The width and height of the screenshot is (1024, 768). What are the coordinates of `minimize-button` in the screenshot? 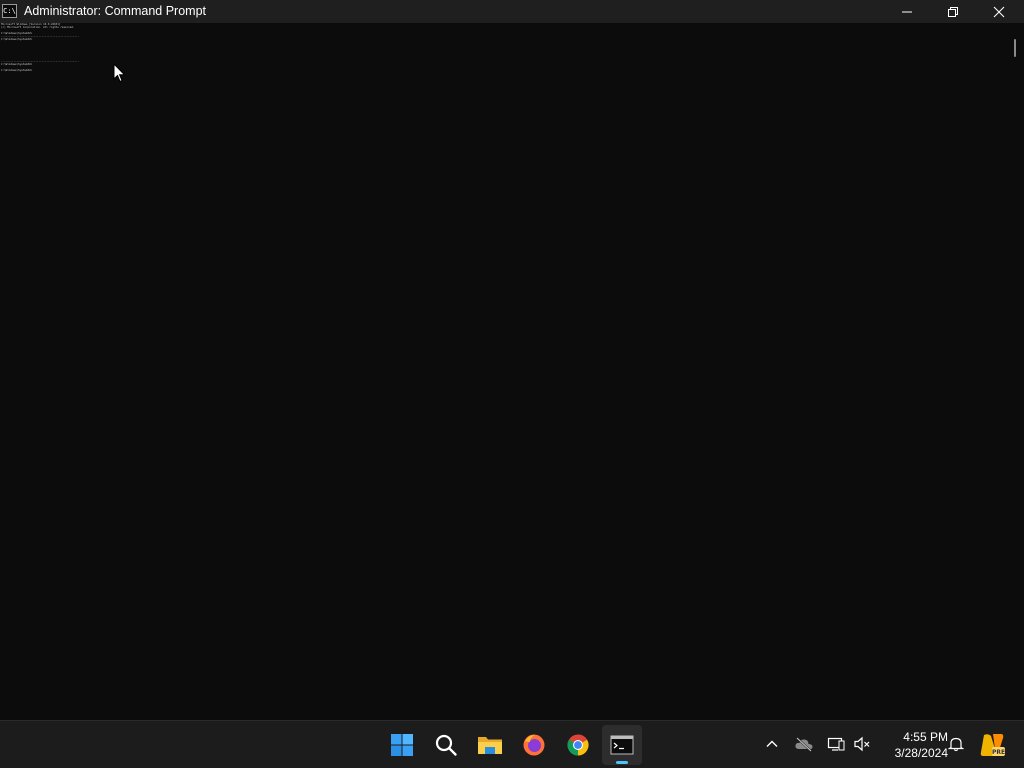 It's located at (907, 11).